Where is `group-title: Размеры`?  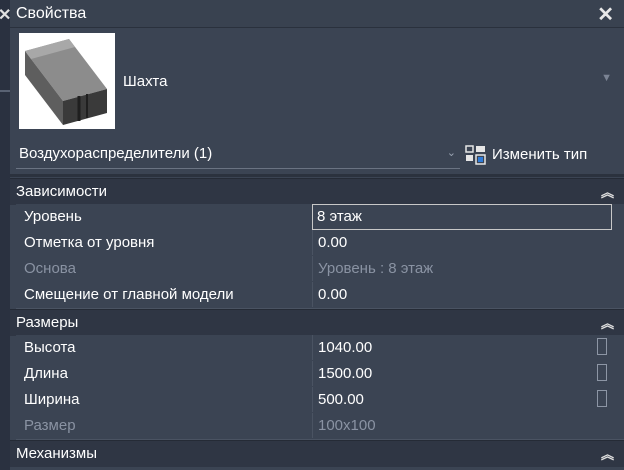 group-title: Размеры is located at coordinates (47, 322).